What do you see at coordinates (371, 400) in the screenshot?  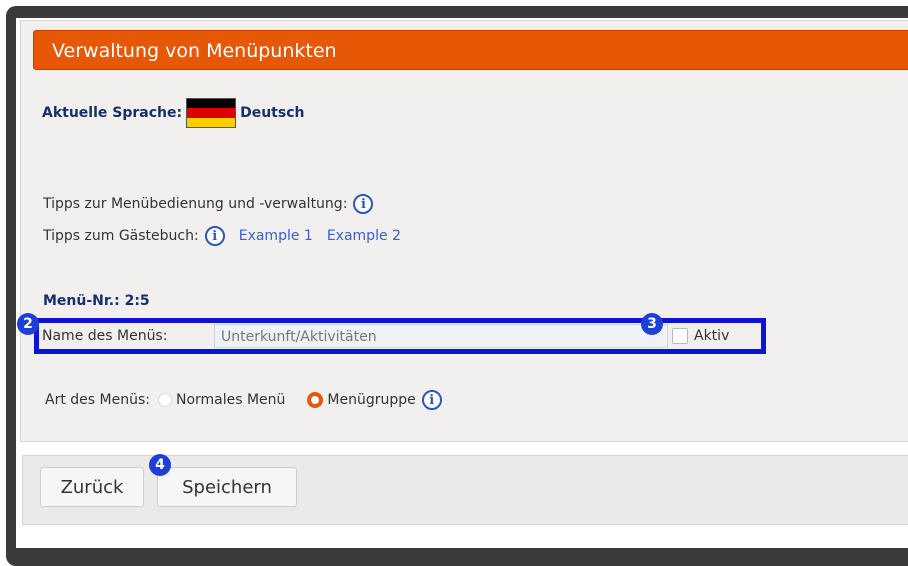 I see `menu-group-label: Menügruppe` at bounding box center [371, 400].